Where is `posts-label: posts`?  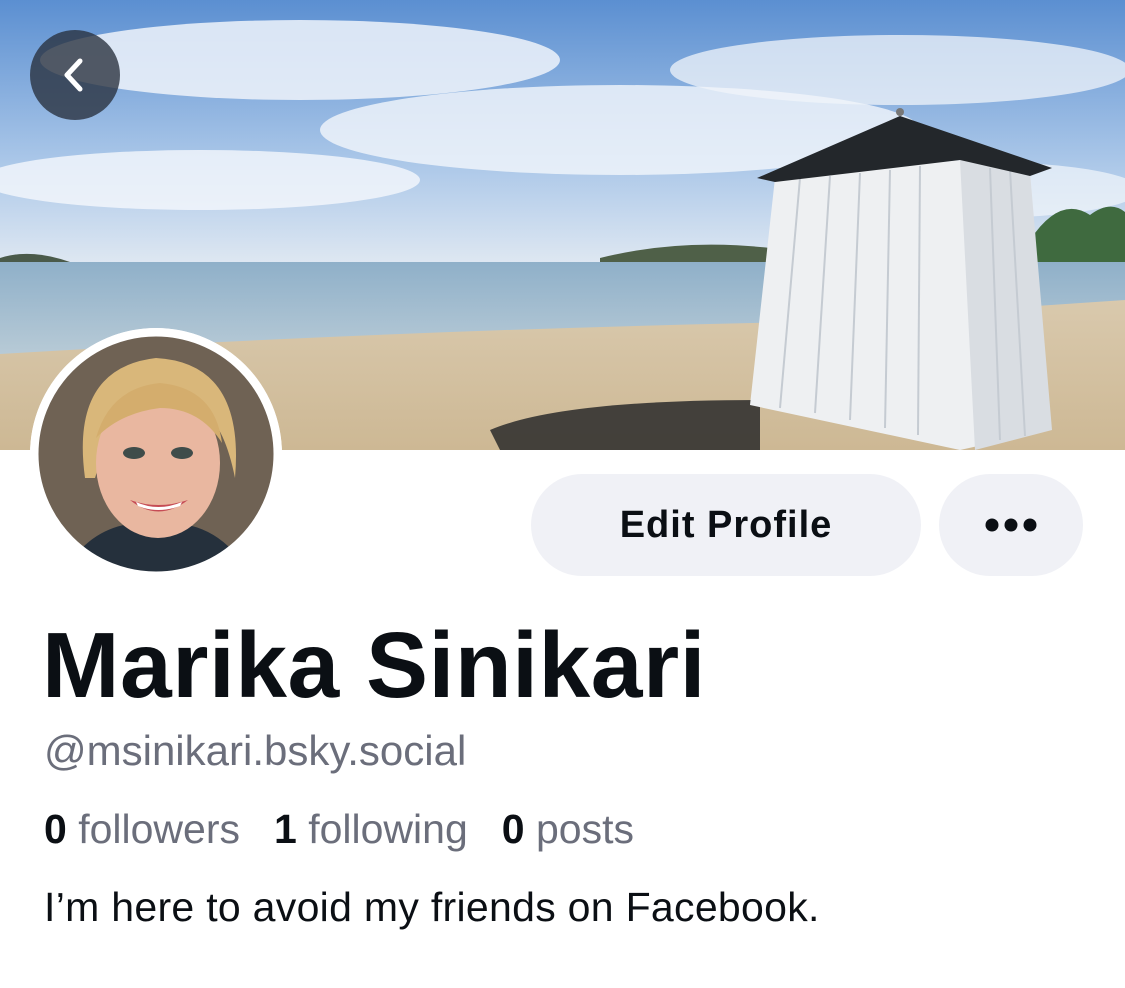
posts-label: posts is located at coordinates (584, 829).